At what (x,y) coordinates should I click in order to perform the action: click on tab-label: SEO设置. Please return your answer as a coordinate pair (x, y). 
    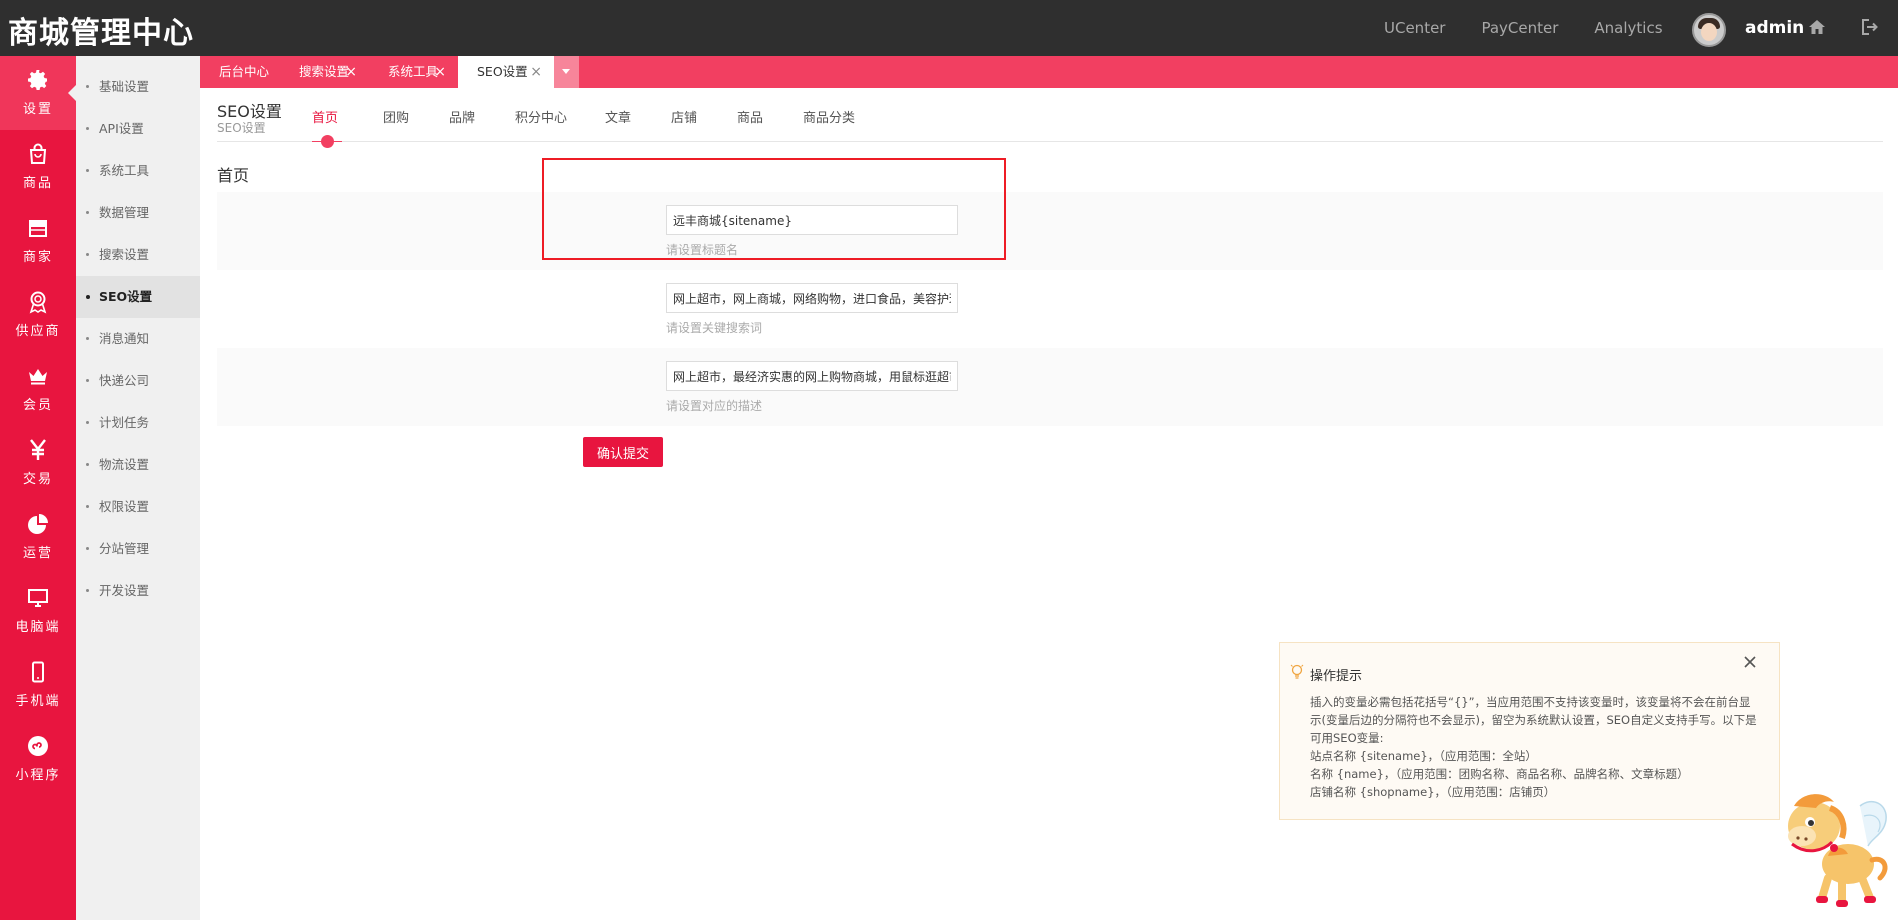
    Looking at the image, I should click on (502, 71).